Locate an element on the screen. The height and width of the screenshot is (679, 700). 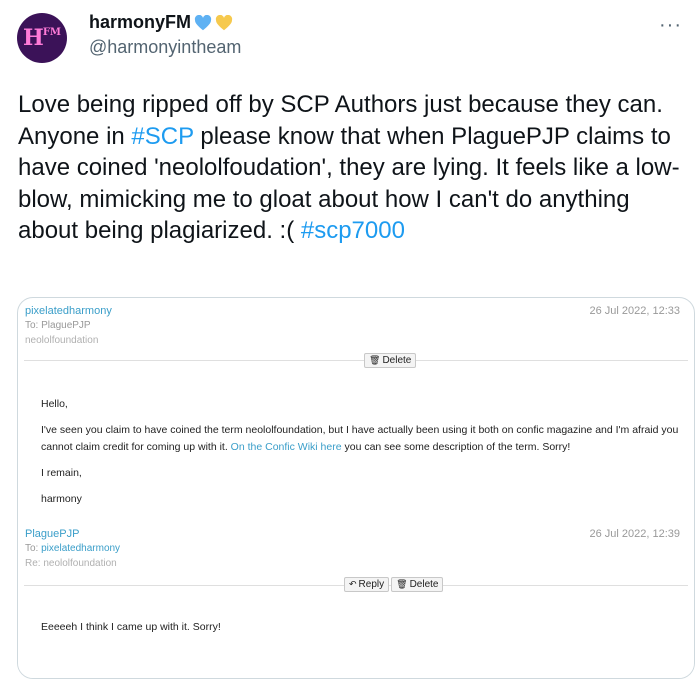
user-handle: @harmonyintheam is located at coordinates (165, 47).